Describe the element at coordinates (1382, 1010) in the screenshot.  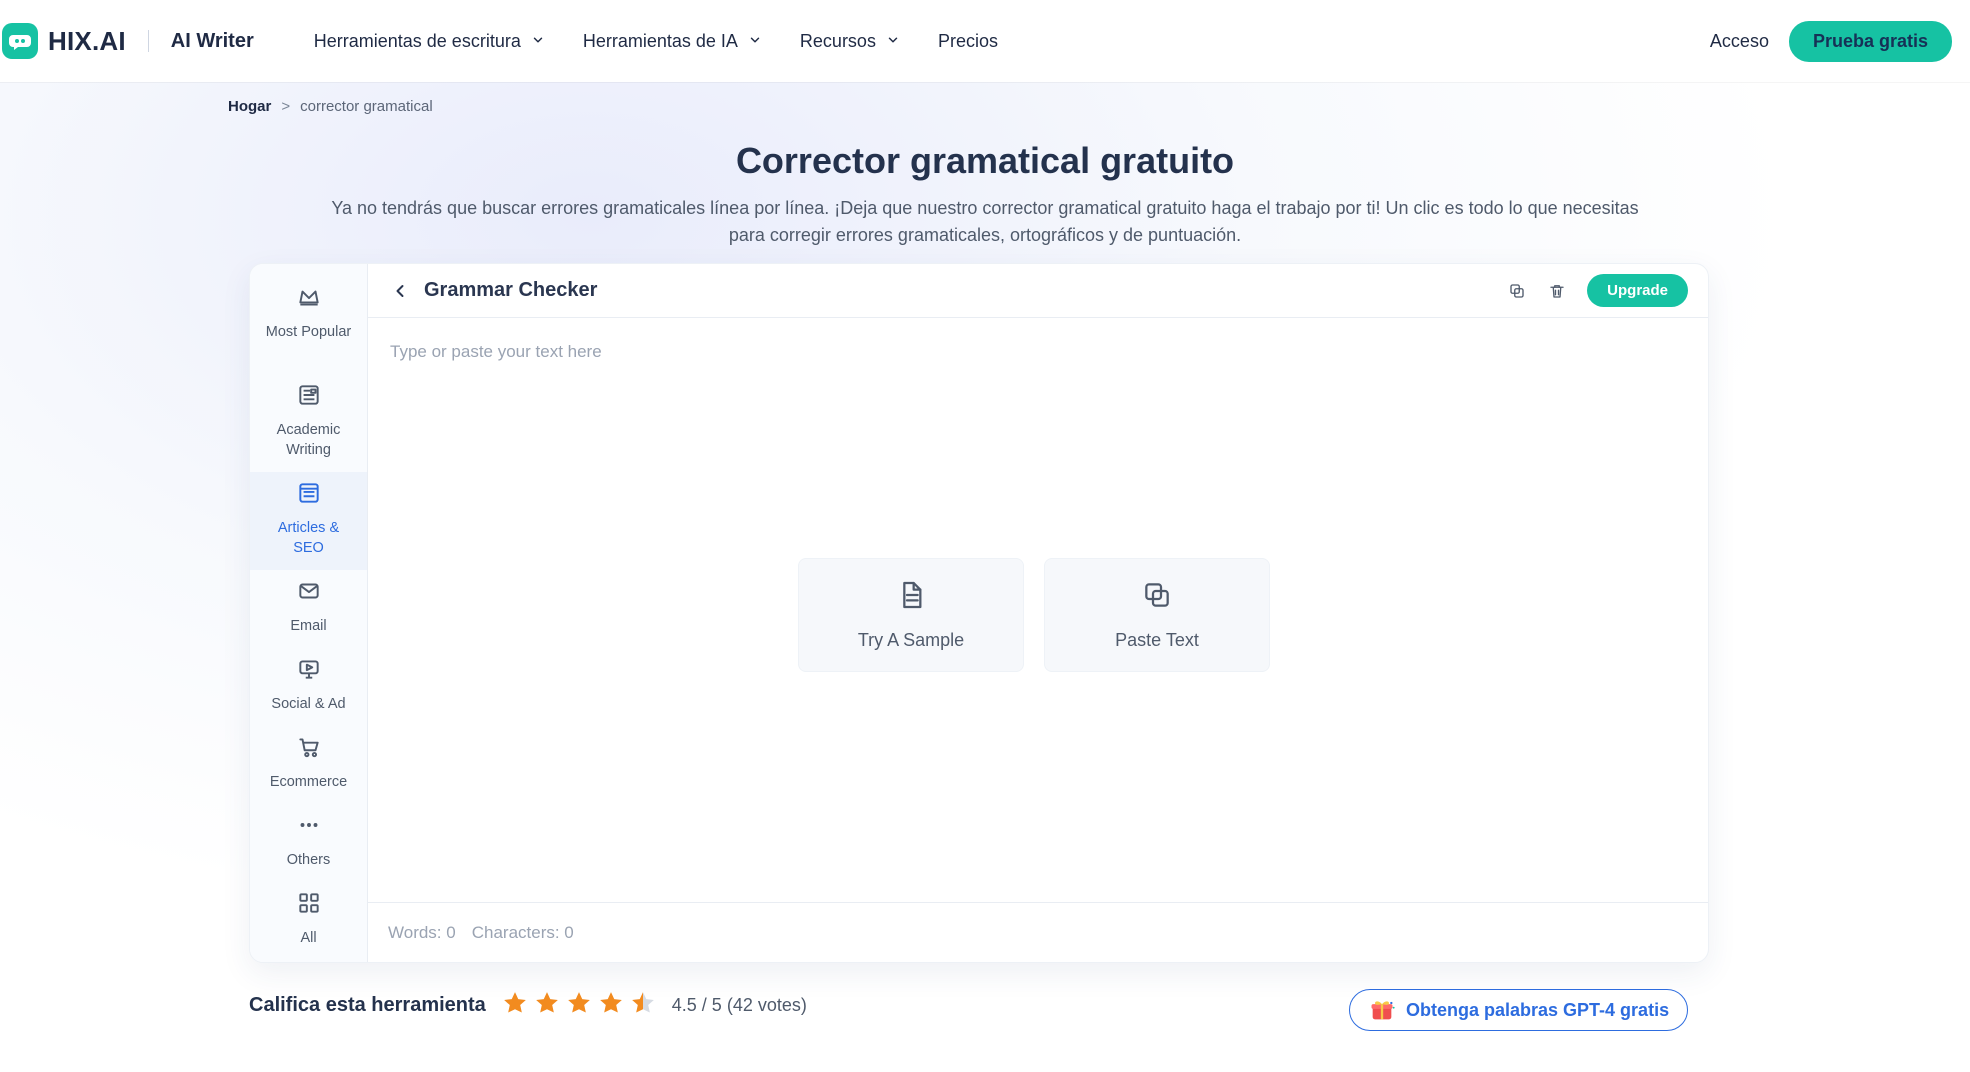
I see `gift-icon` at that location.